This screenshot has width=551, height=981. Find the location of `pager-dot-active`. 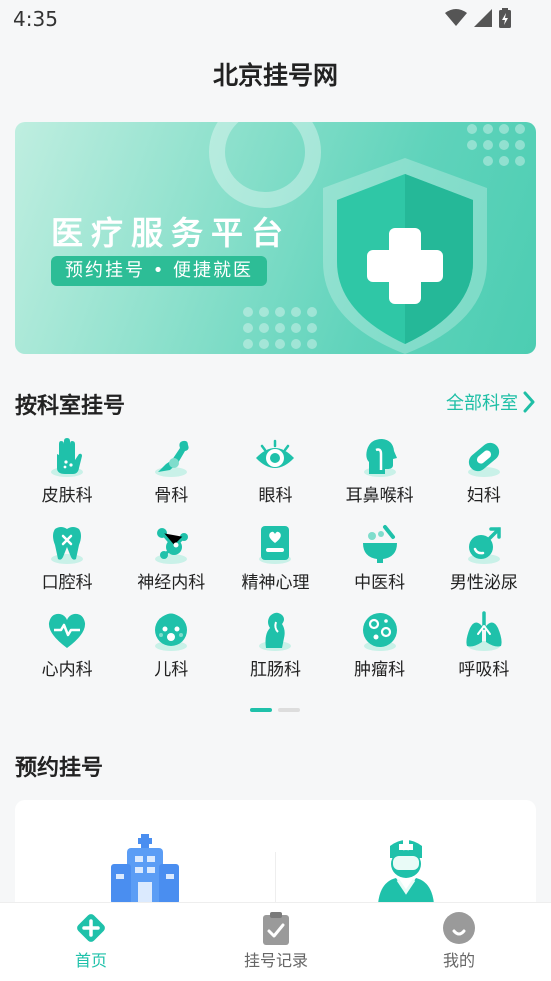

pager-dot-active is located at coordinates (261, 710).